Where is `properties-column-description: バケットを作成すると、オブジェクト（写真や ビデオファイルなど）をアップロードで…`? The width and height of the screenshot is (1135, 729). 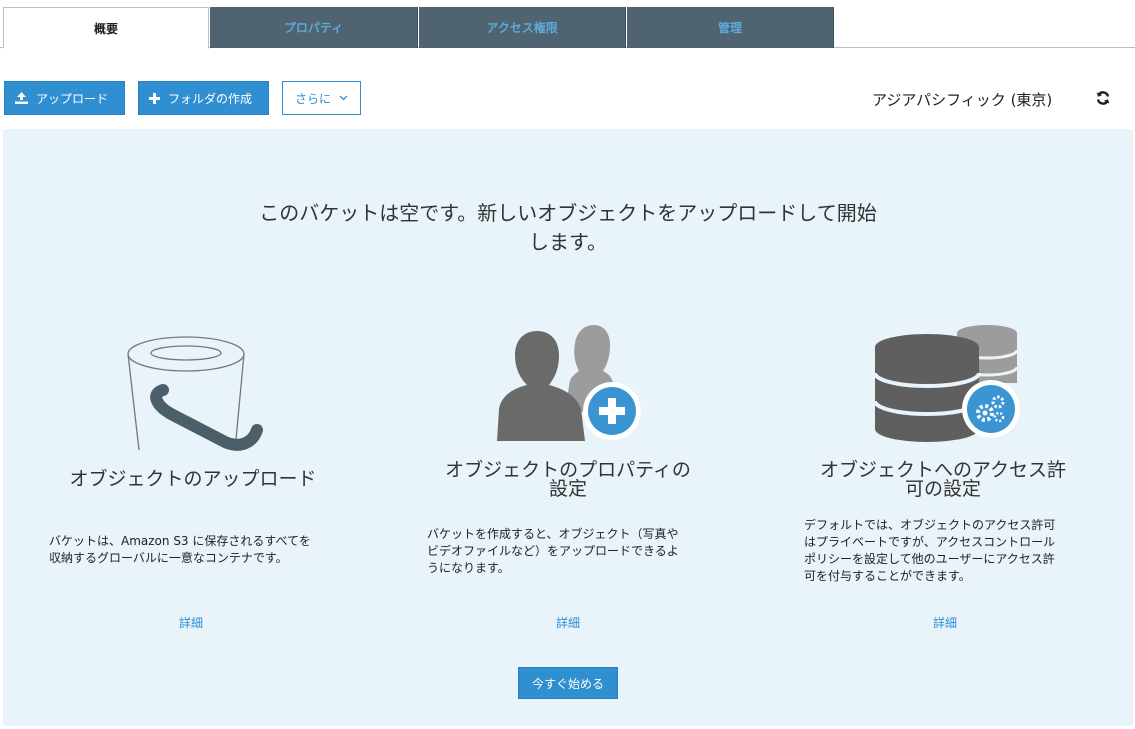 properties-column-description: バケットを作成すると、オブジェクト（写真や ビデオファイルなど）をアップロードで… is located at coordinates (553, 551).